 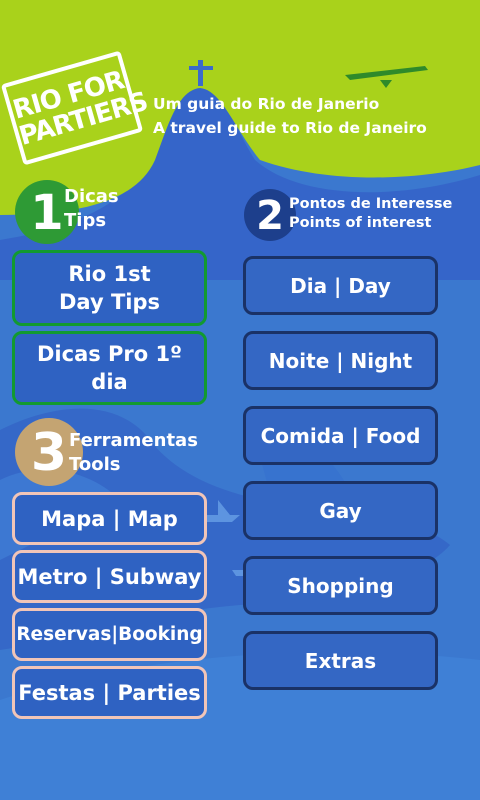 I want to click on button-label: Extras, so click(x=340, y=660).